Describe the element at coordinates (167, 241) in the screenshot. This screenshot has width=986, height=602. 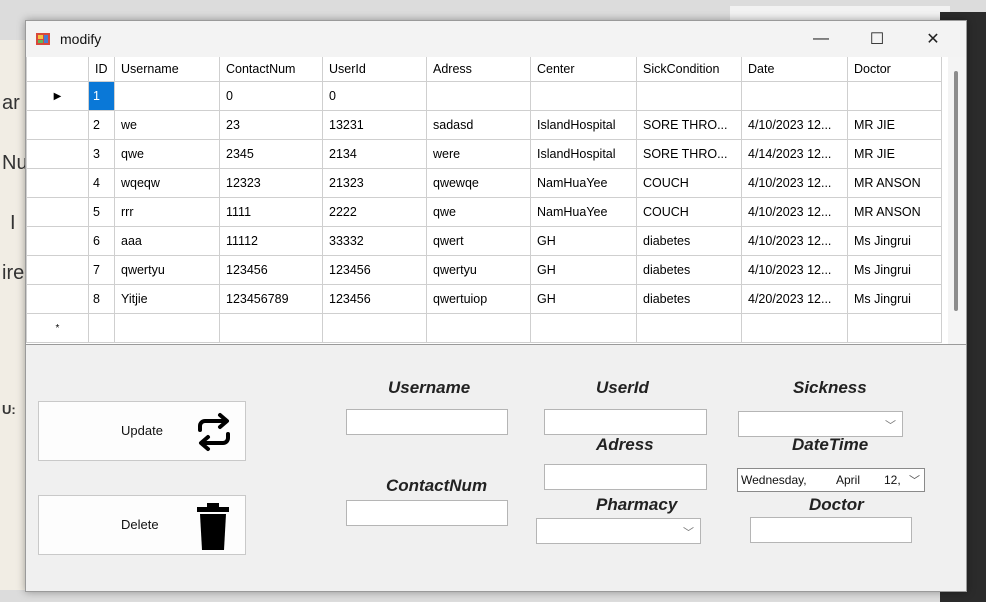
I see `table-cell: aaa` at that location.